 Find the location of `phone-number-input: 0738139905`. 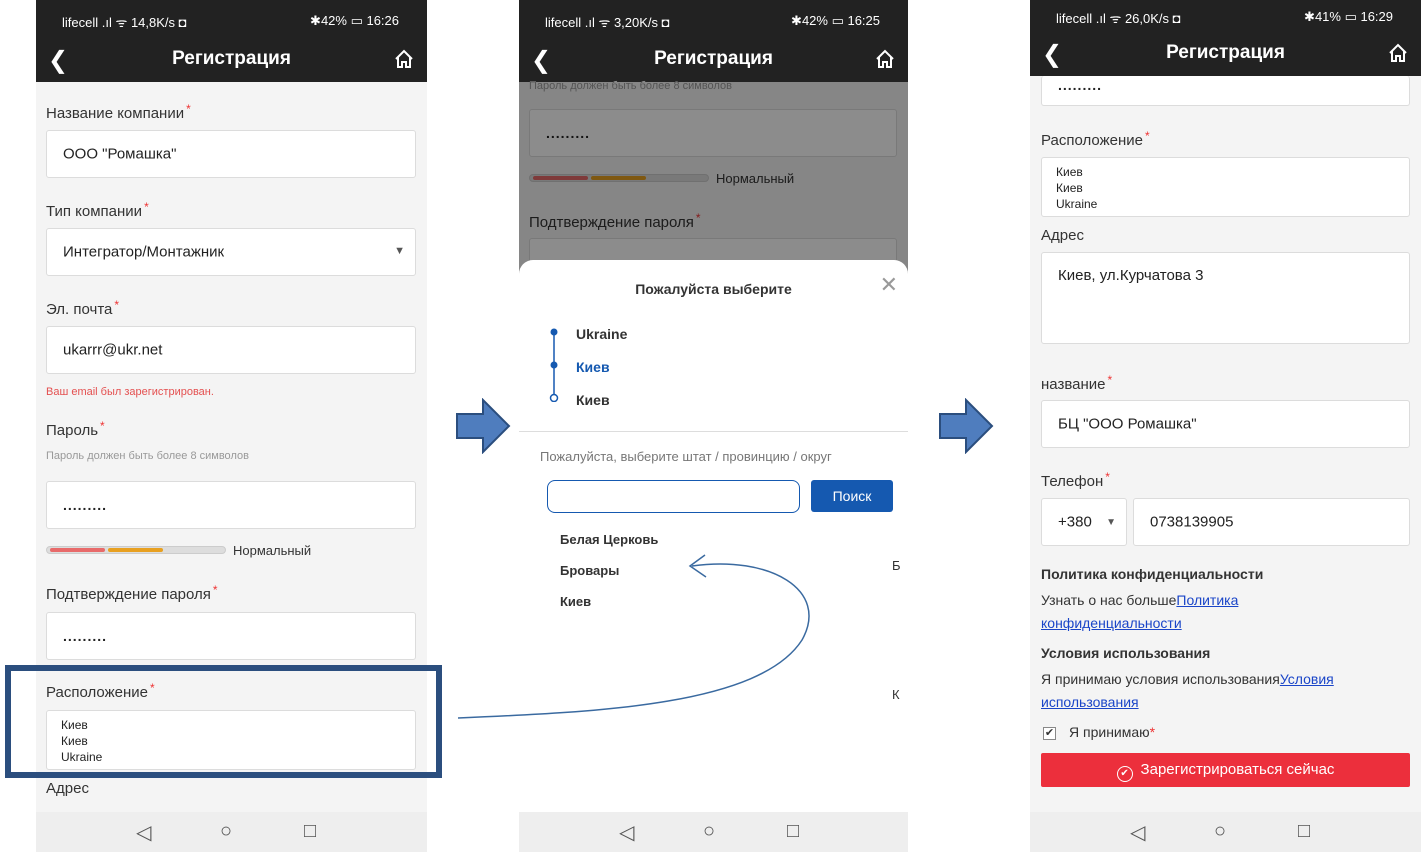

phone-number-input: 0738139905 is located at coordinates (1271, 522).